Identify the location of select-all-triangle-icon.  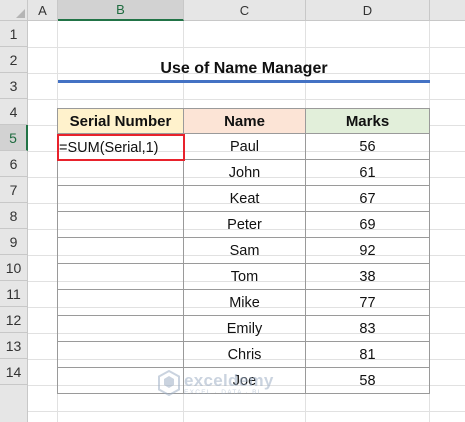
(20, 13).